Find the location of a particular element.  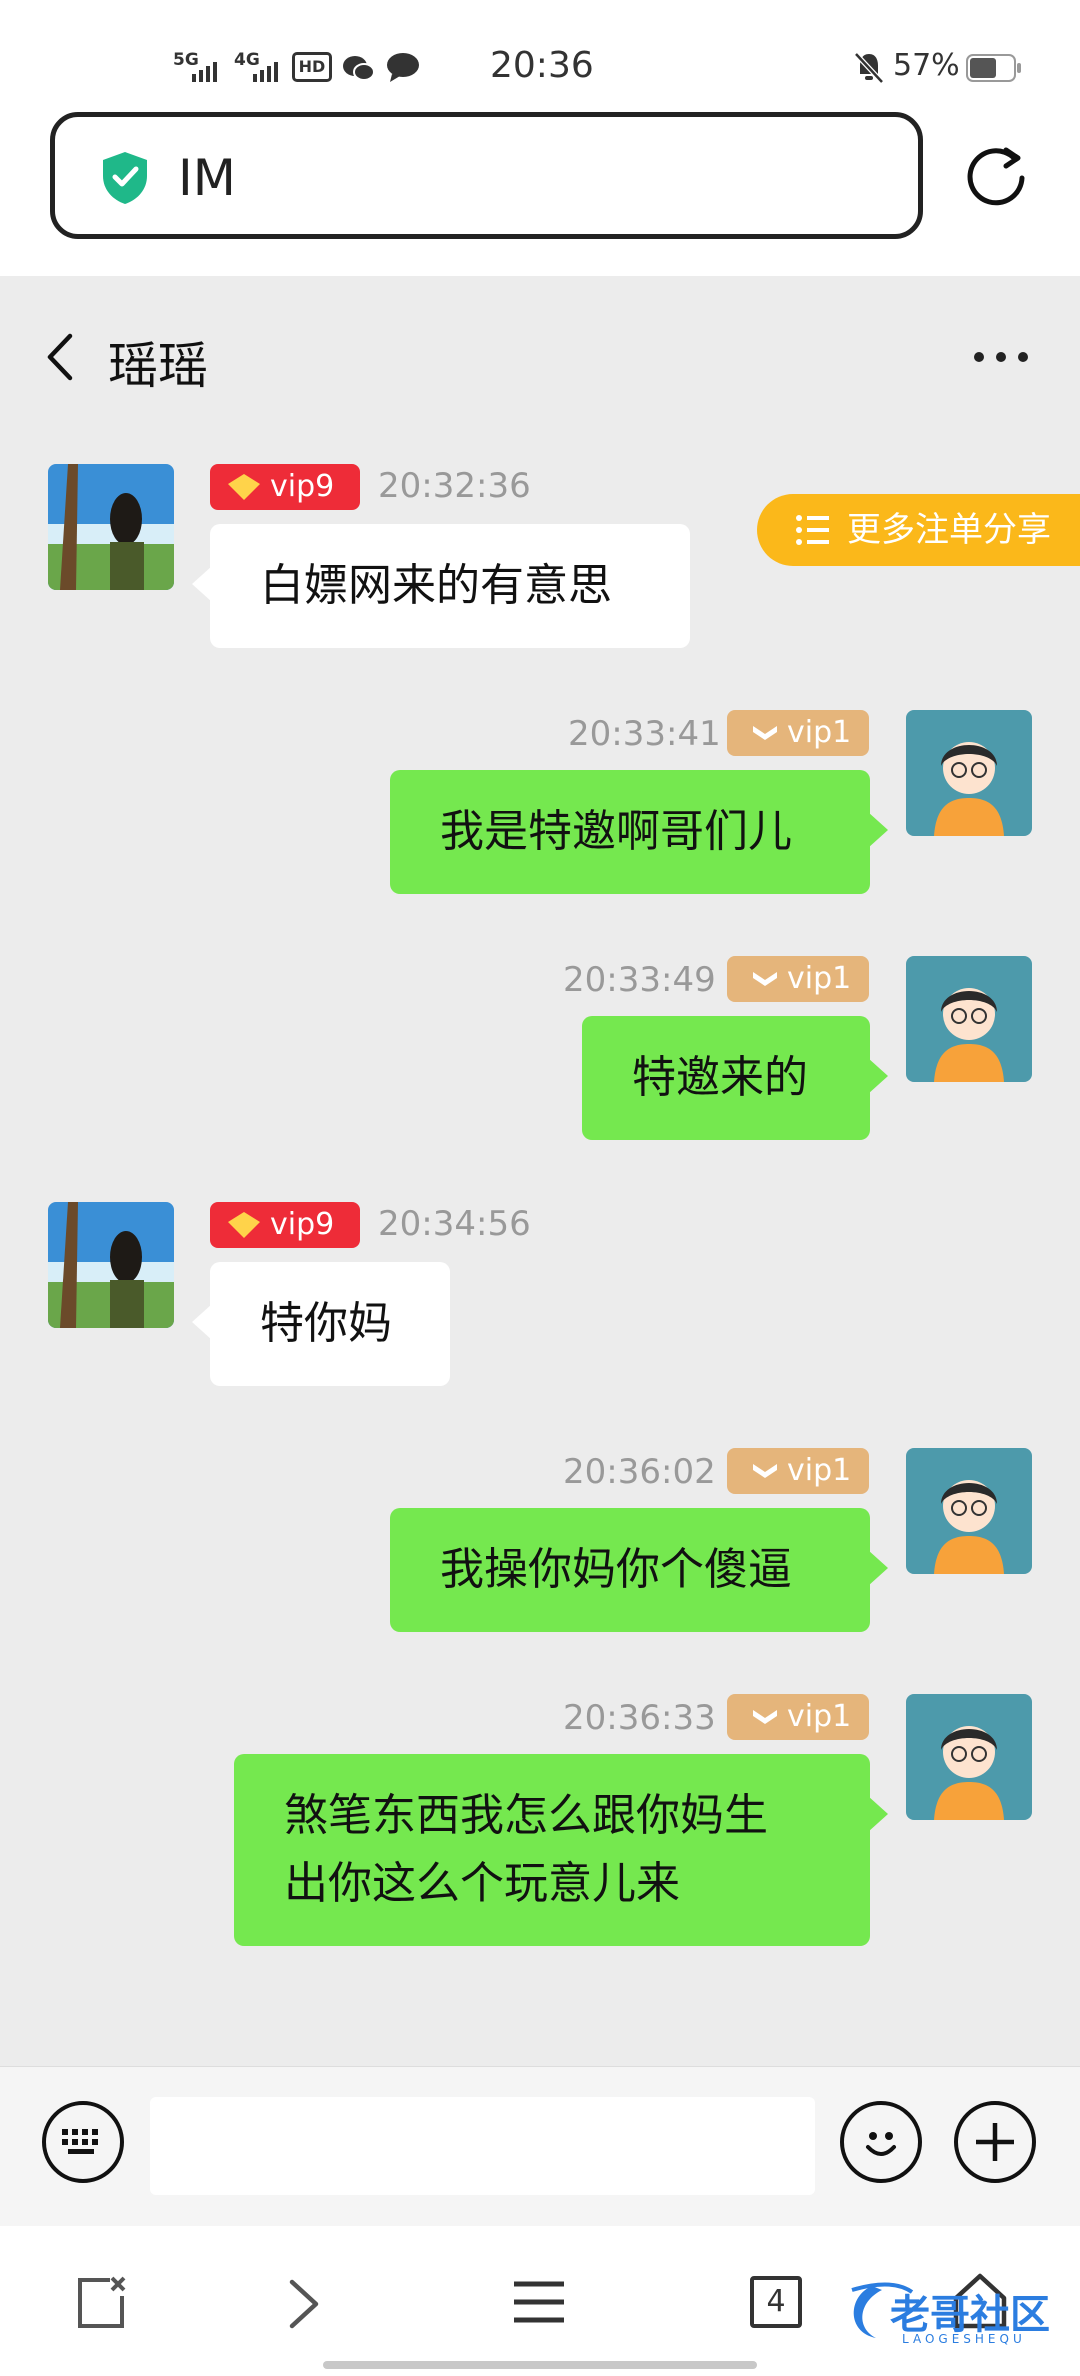

input-bar is located at coordinates (540, 2146).